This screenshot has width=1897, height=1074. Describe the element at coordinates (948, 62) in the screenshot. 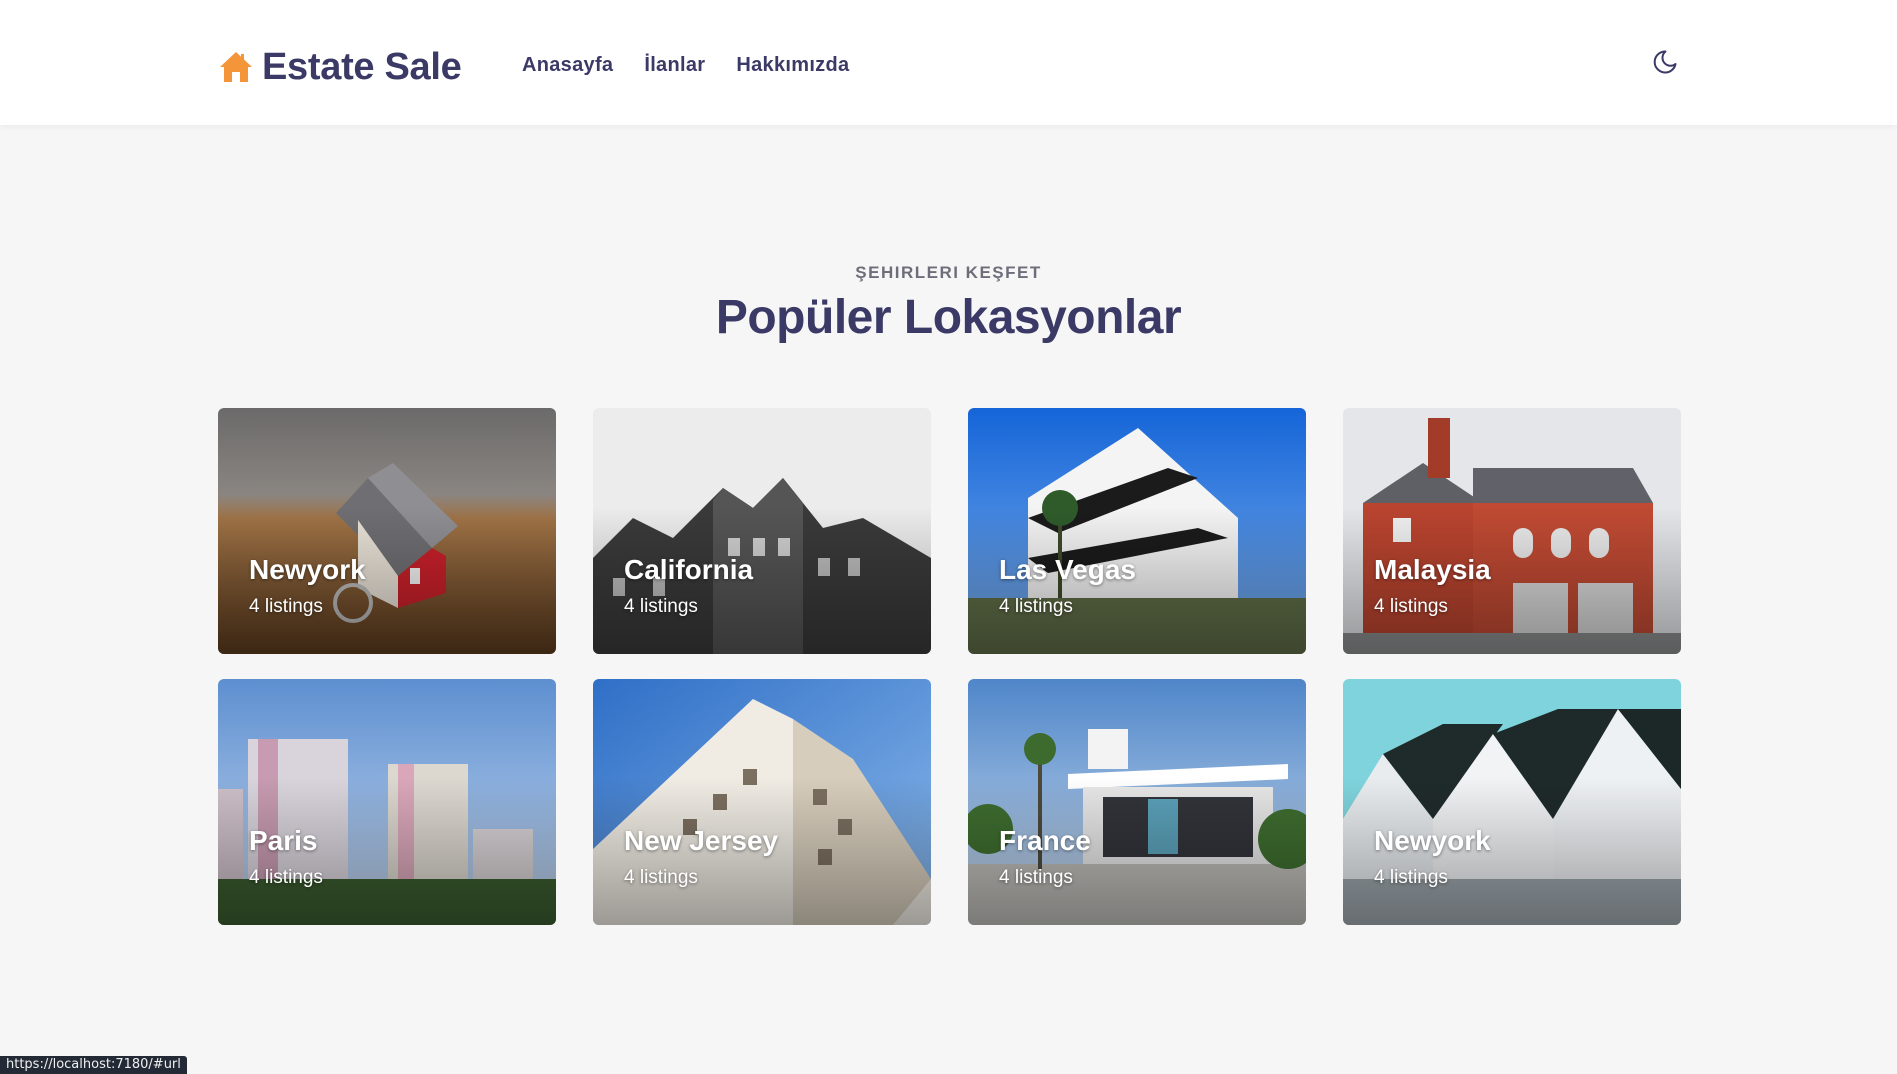

I see `site-header: Estate Sale Anasayfa İlanlar Hakkımızda` at that location.